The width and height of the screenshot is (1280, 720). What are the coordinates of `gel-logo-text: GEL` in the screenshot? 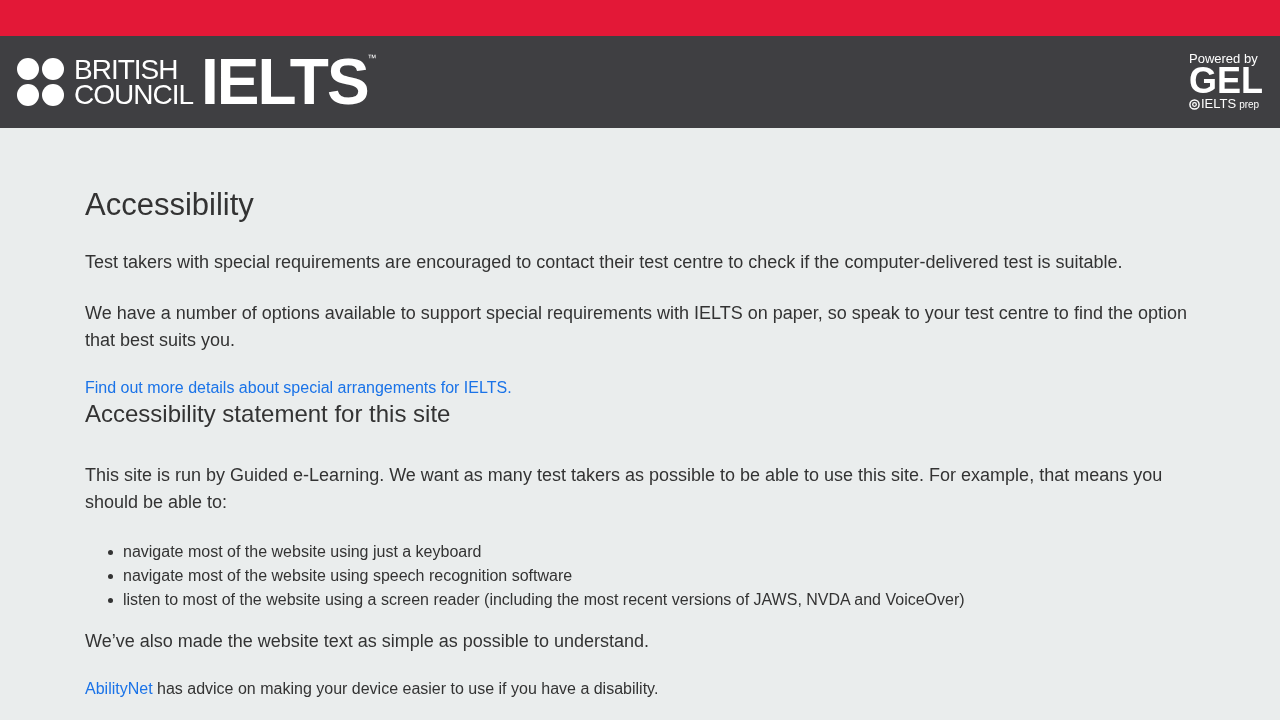 It's located at (1226, 81).